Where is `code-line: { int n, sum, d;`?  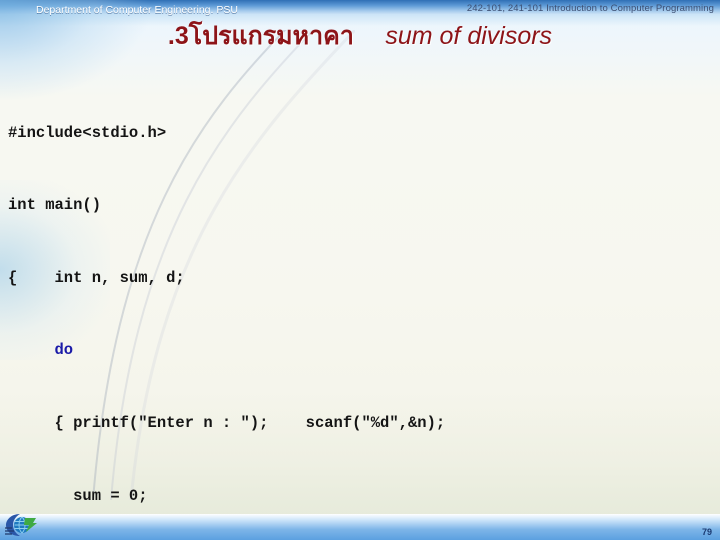
code-line: { int n, sum, d; is located at coordinates (364, 278).